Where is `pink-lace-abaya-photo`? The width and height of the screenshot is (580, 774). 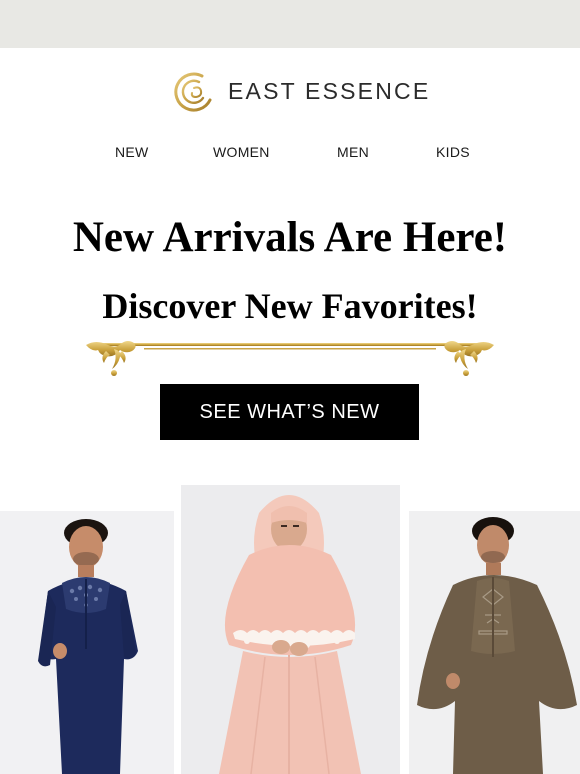
pink-lace-abaya-photo is located at coordinates (290, 629).